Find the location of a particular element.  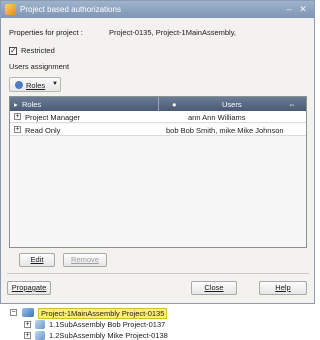

propagate-button: Propagate is located at coordinates (29, 288).